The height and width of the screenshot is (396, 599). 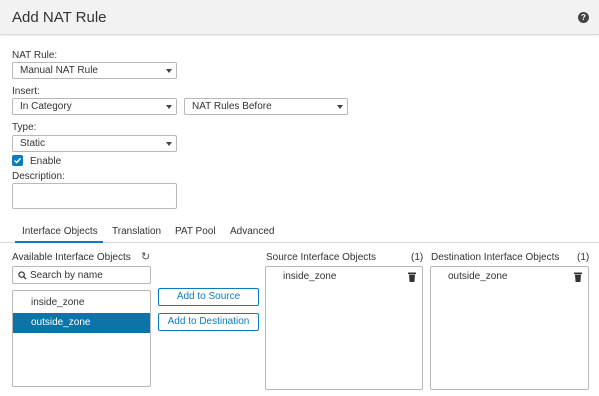 What do you see at coordinates (38, 176) in the screenshot?
I see `description-label: Description:` at bounding box center [38, 176].